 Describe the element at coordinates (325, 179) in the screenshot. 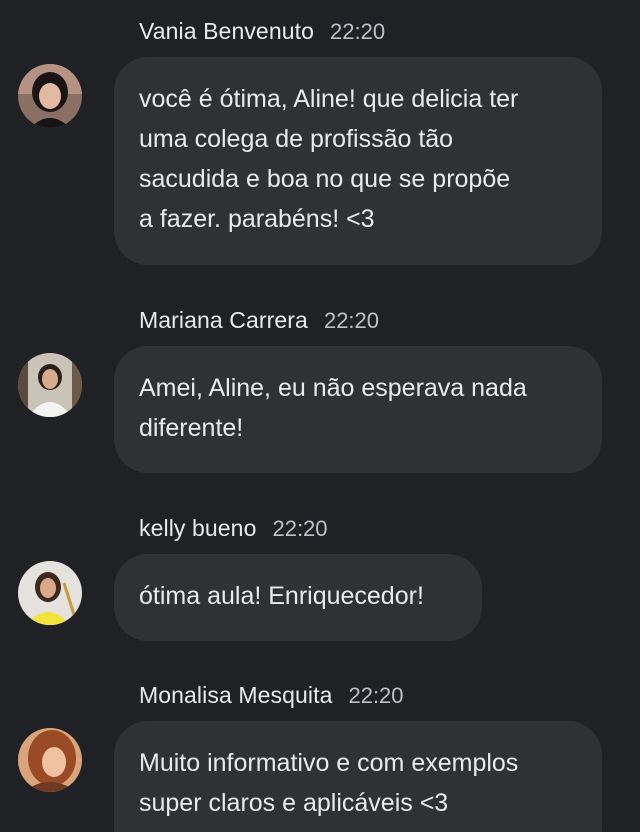

I see `message-text-line: sacudida e boa no que se propõe` at that location.